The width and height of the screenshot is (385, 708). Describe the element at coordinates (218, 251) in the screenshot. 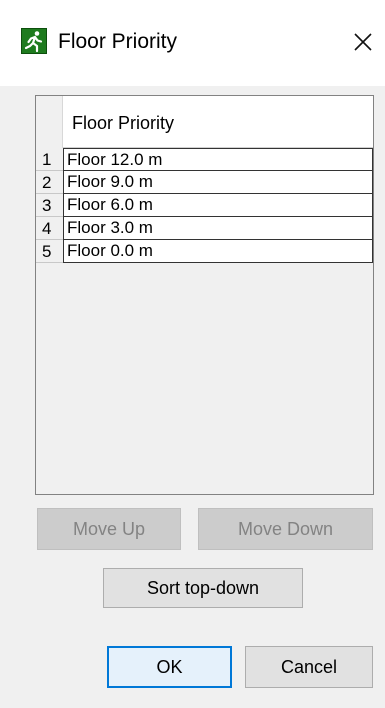

I see `floor-cell: Floor 0.0 m` at that location.